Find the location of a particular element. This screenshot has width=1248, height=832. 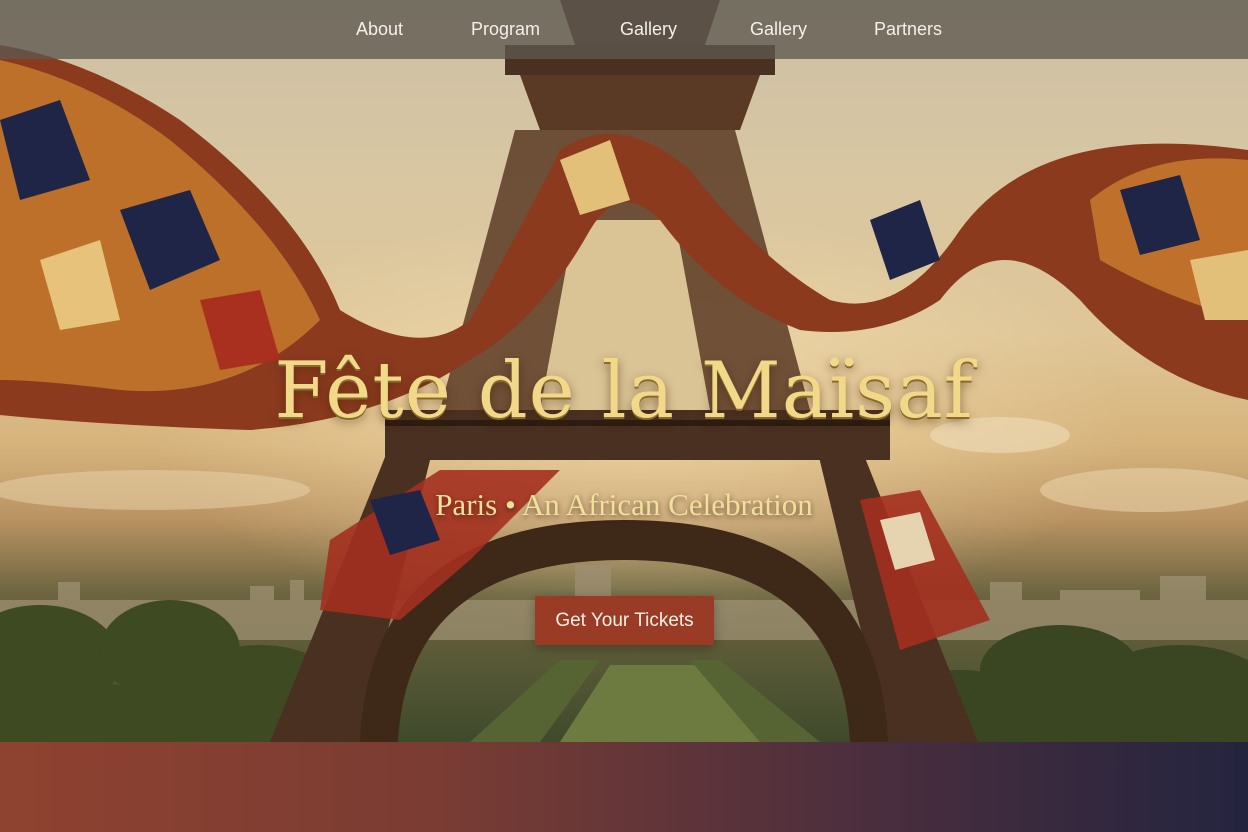

top-navigation: About Program Gallery Gallery Partners is located at coordinates (624, 29).